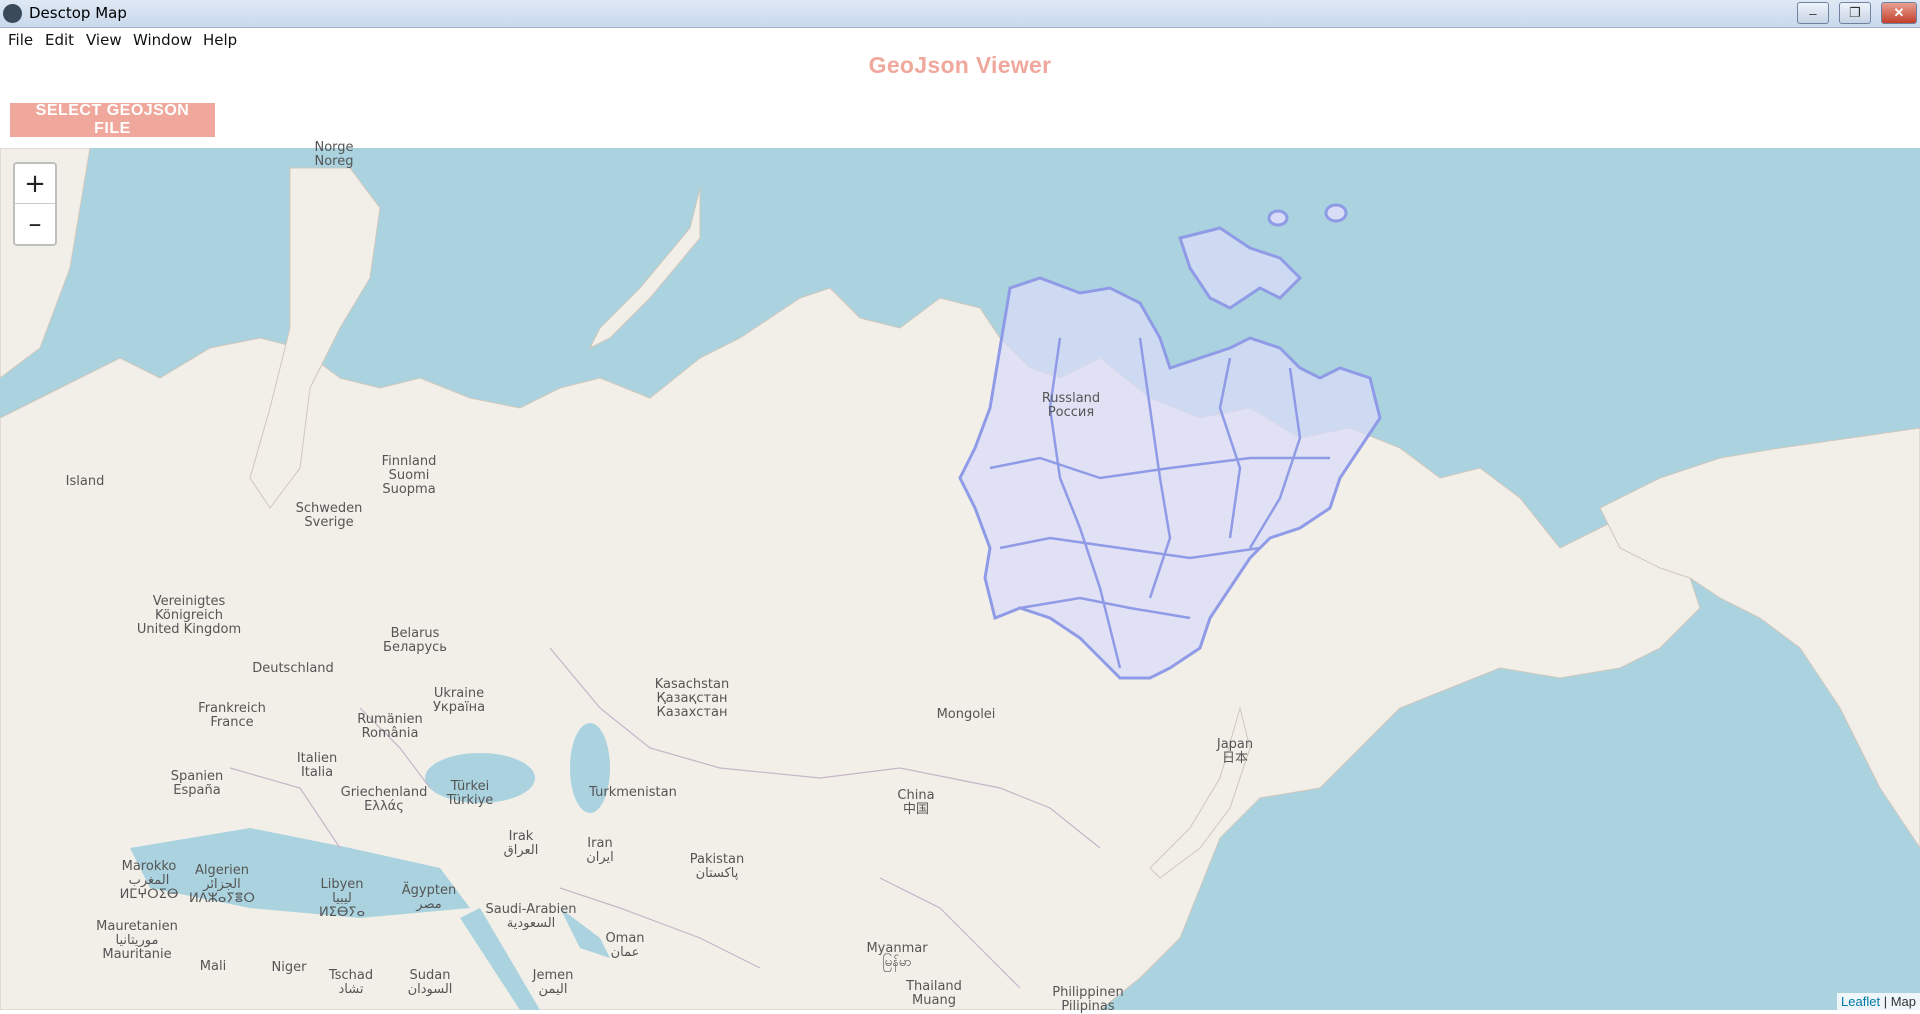  What do you see at coordinates (35, 223) in the screenshot?
I see `zoom-out-button: –` at bounding box center [35, 223].